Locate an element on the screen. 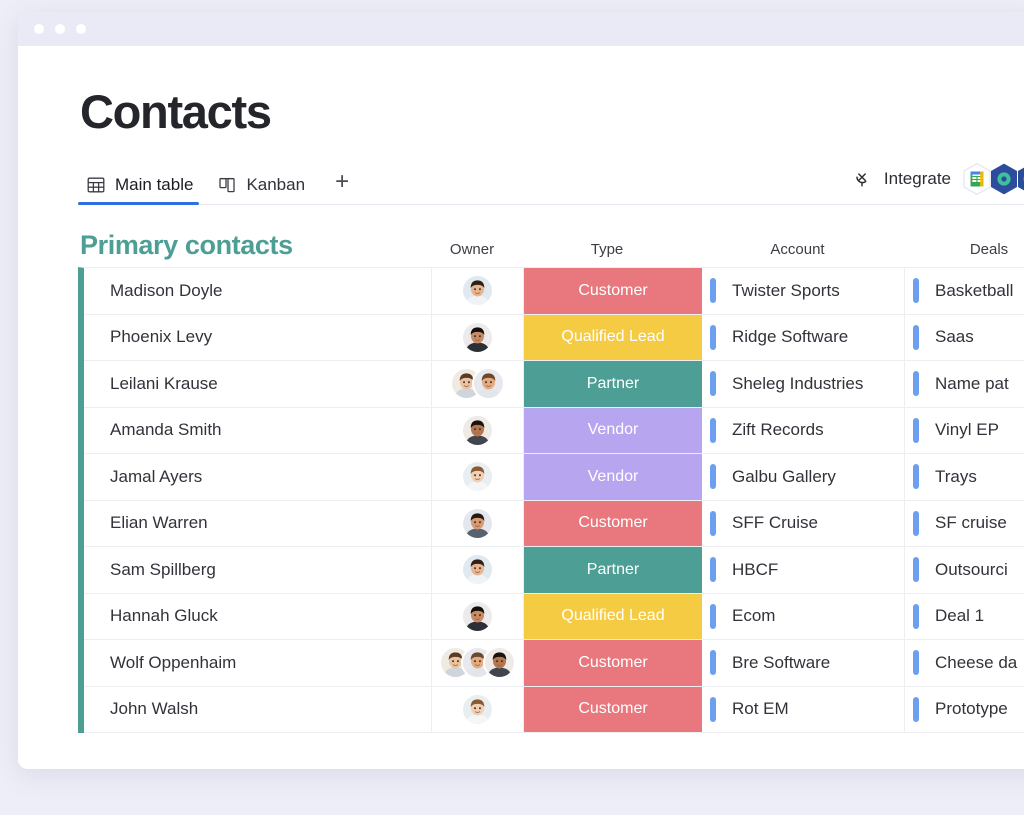  tab-kanban: Kanban is located at coordinates (265, 189).